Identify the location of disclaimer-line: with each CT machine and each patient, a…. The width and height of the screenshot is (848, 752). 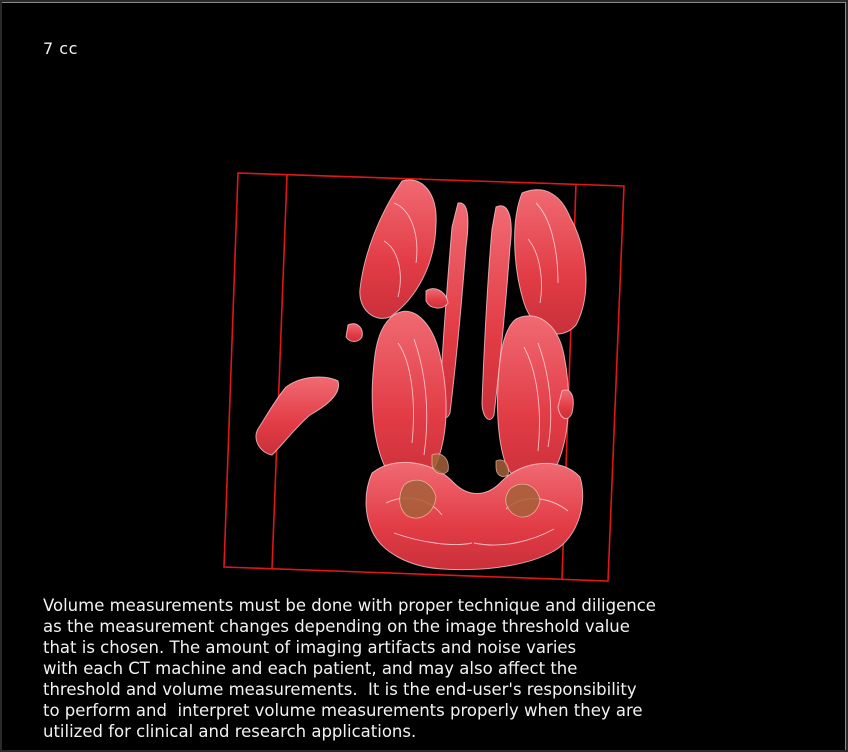
(310, 668).